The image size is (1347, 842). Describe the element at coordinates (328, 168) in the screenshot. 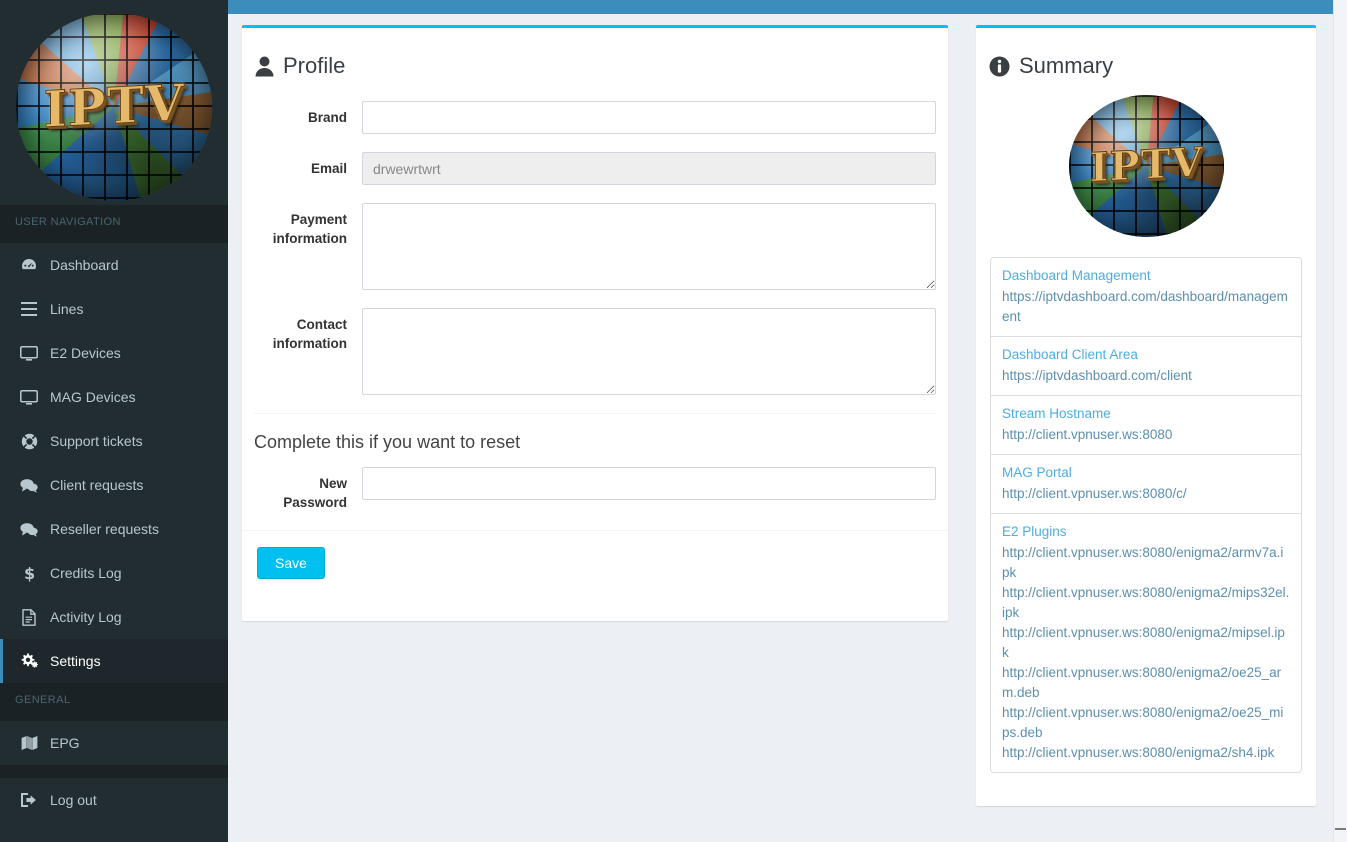

I see `email-label: Email` at that location.